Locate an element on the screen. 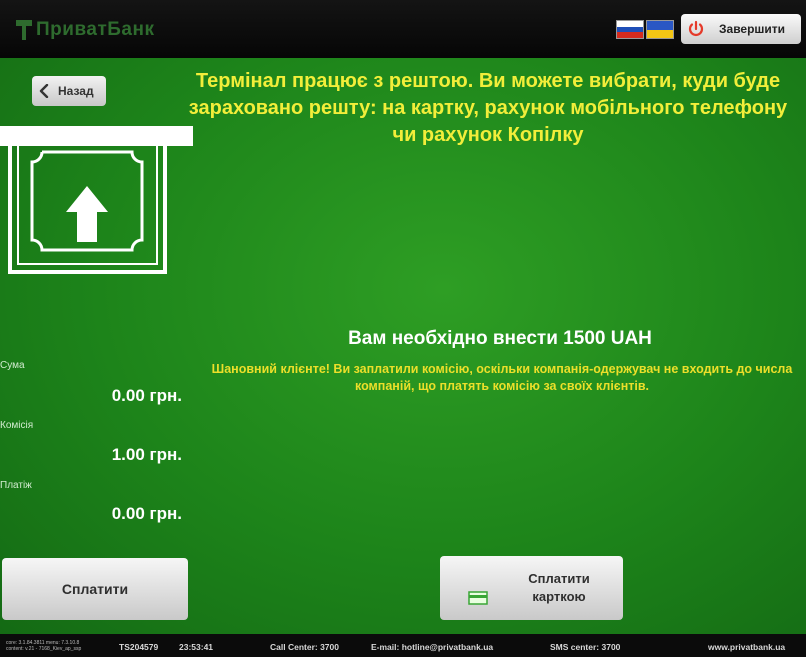 The image size is (806, 657). privatbank-logo: ПриватБанк is located at coordinates (84, 30).